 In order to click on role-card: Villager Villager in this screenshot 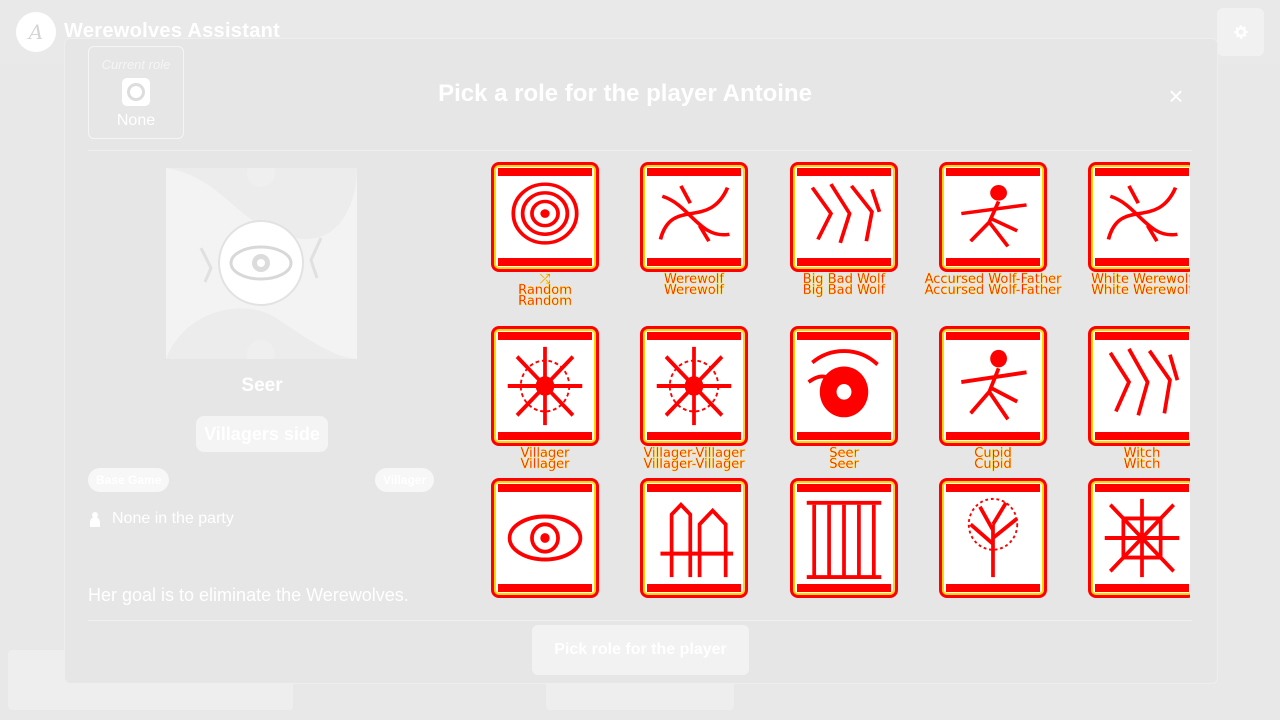, I will do `click(545, 399)`.